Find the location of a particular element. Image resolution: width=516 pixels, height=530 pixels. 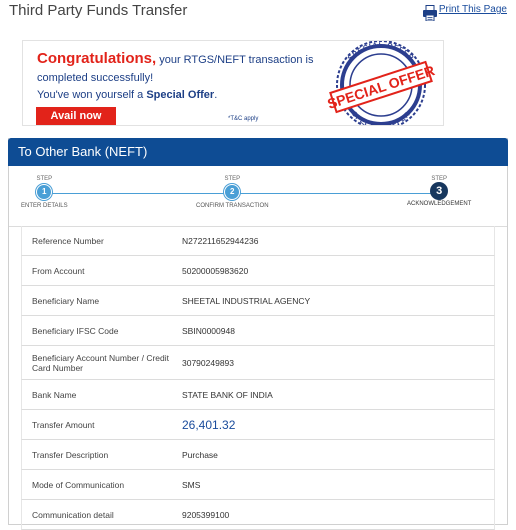

step-label: CONFIRM TRANSACTION is located at coordinates (232, 206).